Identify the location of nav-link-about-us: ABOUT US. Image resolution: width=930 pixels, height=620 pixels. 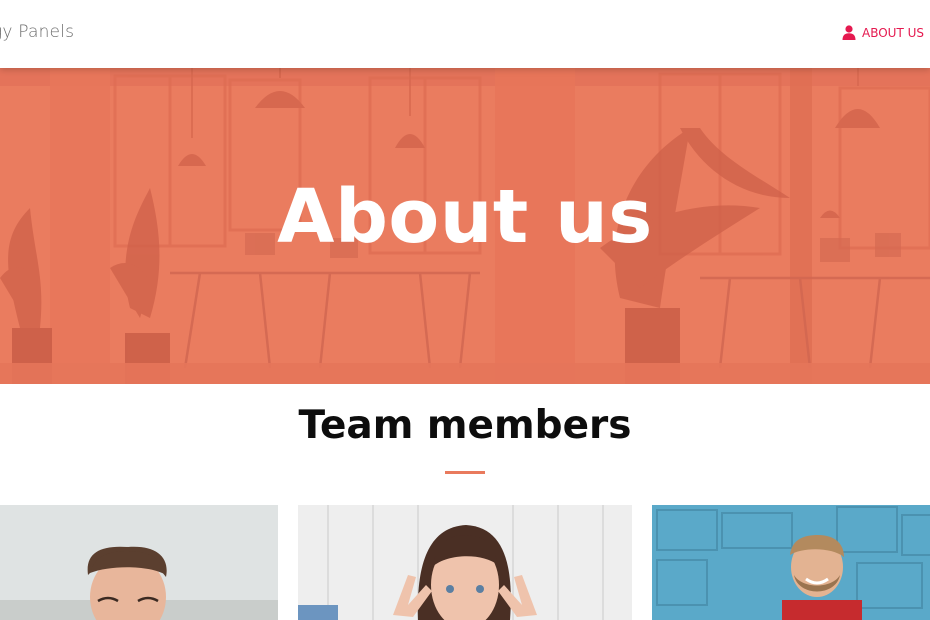
(883, 32).